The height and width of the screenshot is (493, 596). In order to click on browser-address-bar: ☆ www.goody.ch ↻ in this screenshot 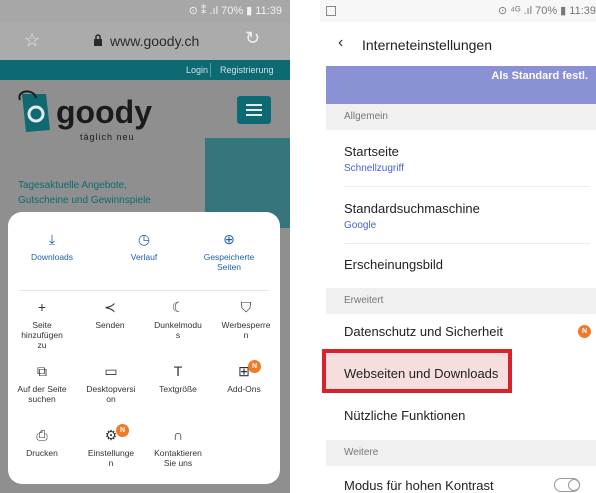, I will do `click(145, 41)`.